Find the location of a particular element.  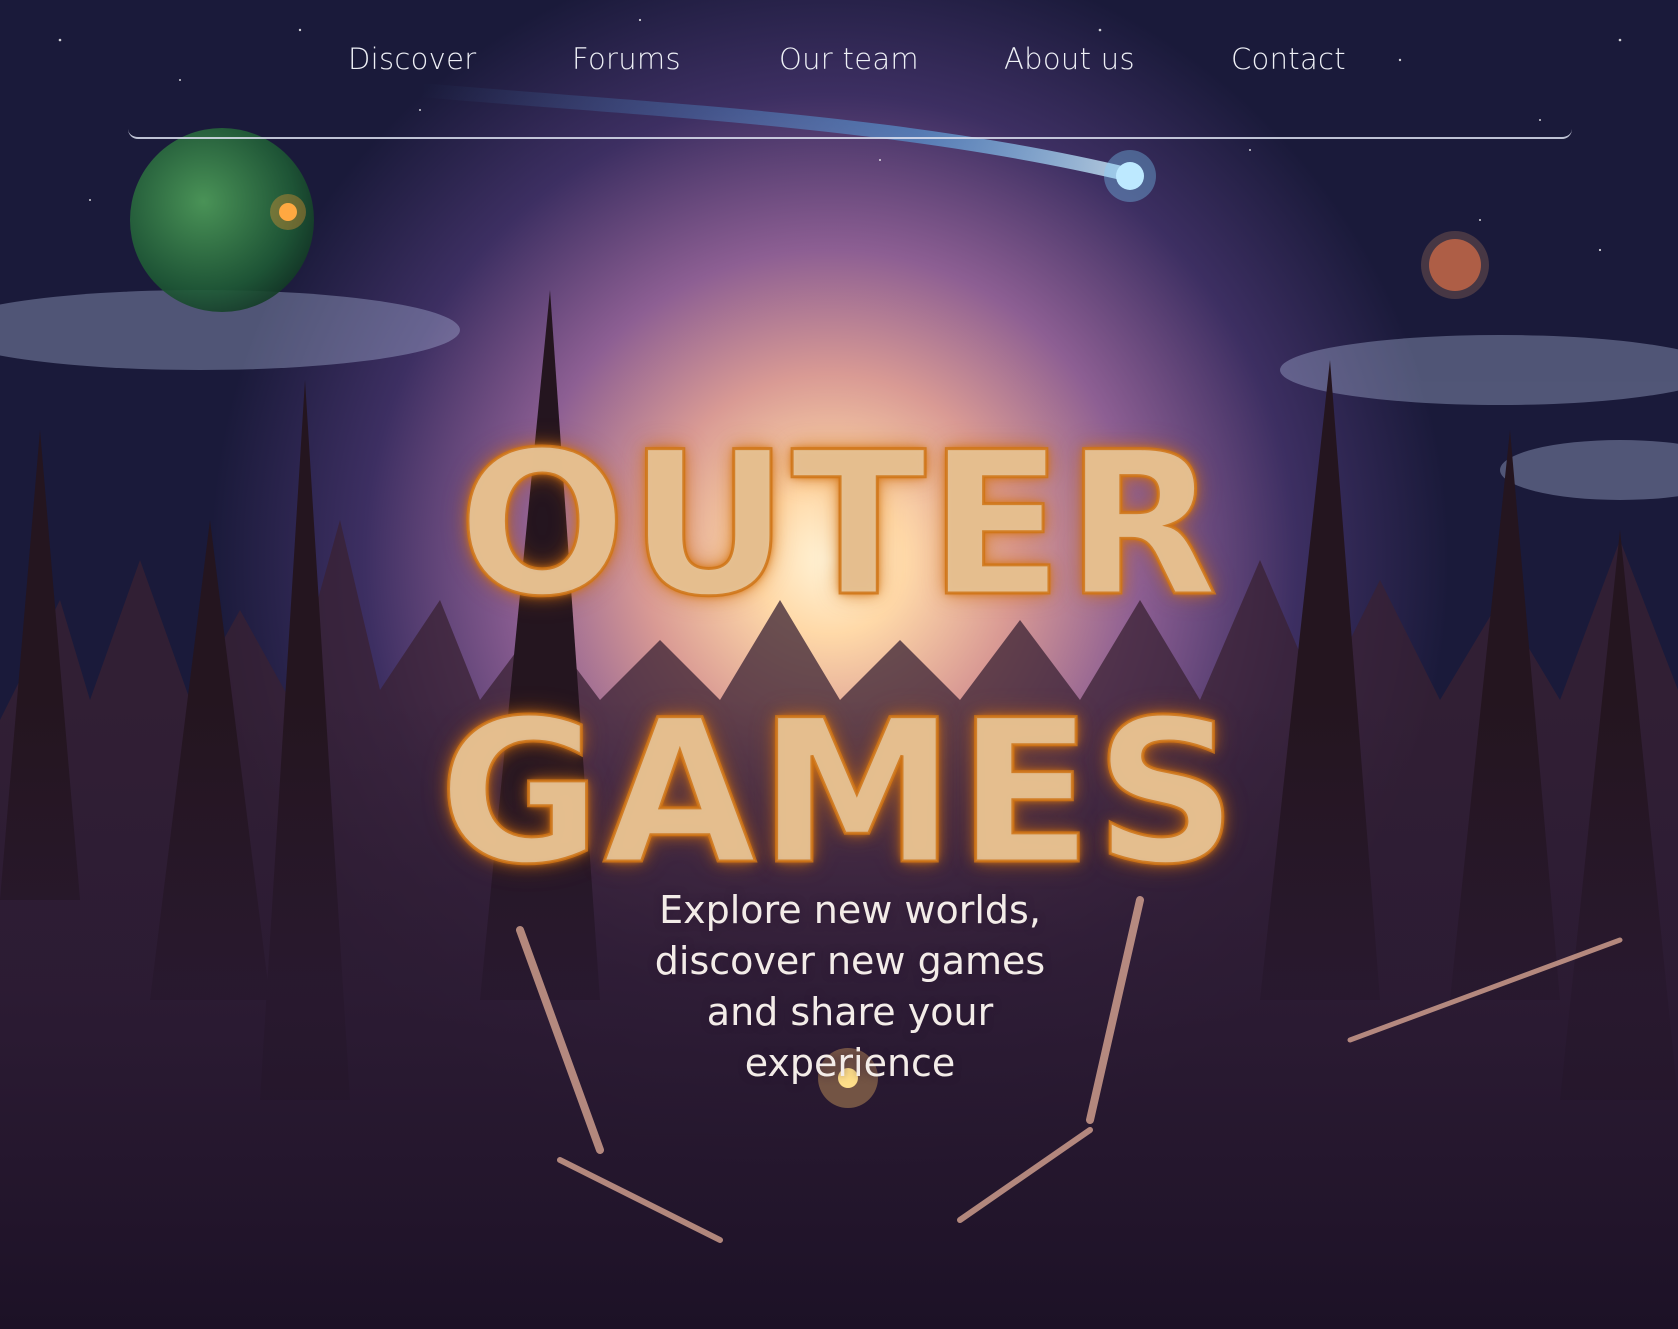

hero-title-line-outer: OUTER is located at coordinates (838, 524).